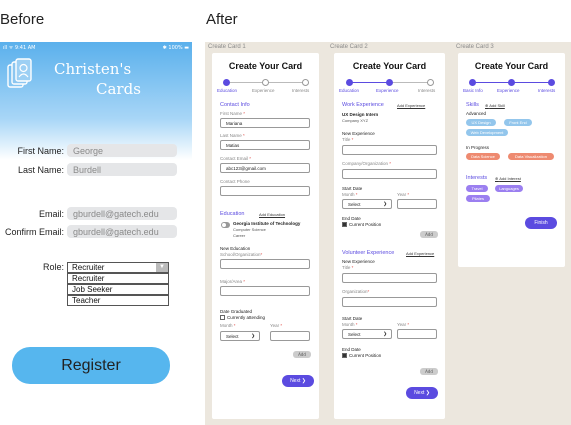  I want to click on school-major: Computer Science, so click(249, 229).